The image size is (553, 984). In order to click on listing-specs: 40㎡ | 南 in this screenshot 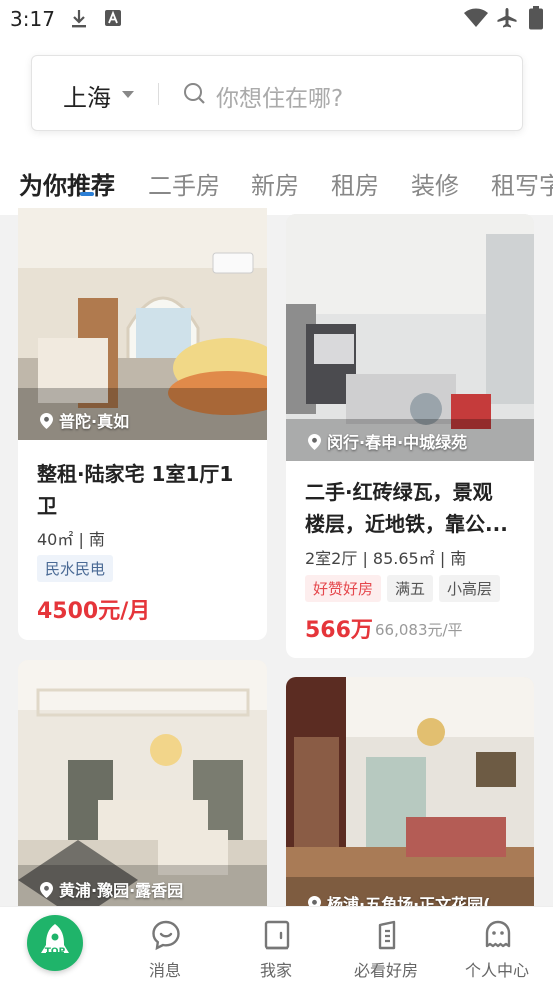, I will do `click(71, 539)`.